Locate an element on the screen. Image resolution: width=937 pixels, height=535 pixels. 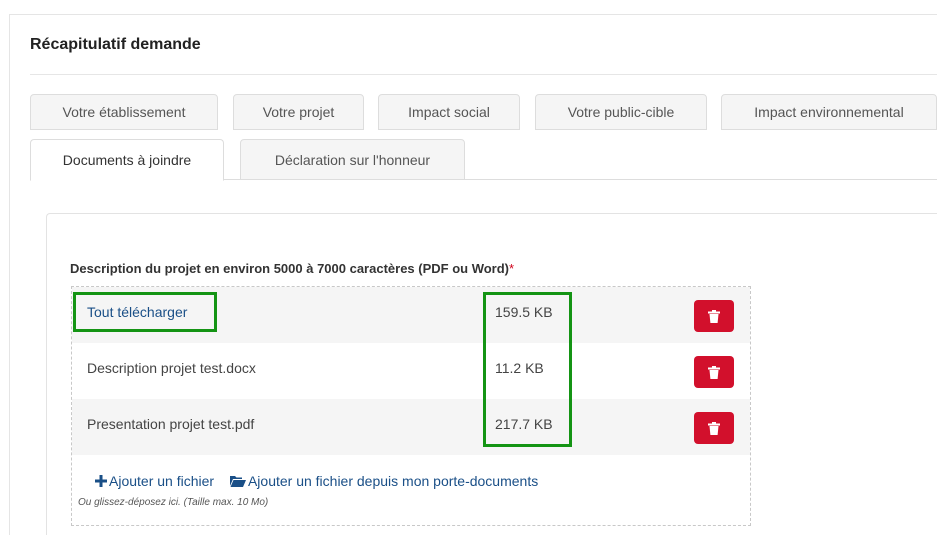
tab-documents-a-joindre: Documents à joindre is located at coordinates (127, 160).